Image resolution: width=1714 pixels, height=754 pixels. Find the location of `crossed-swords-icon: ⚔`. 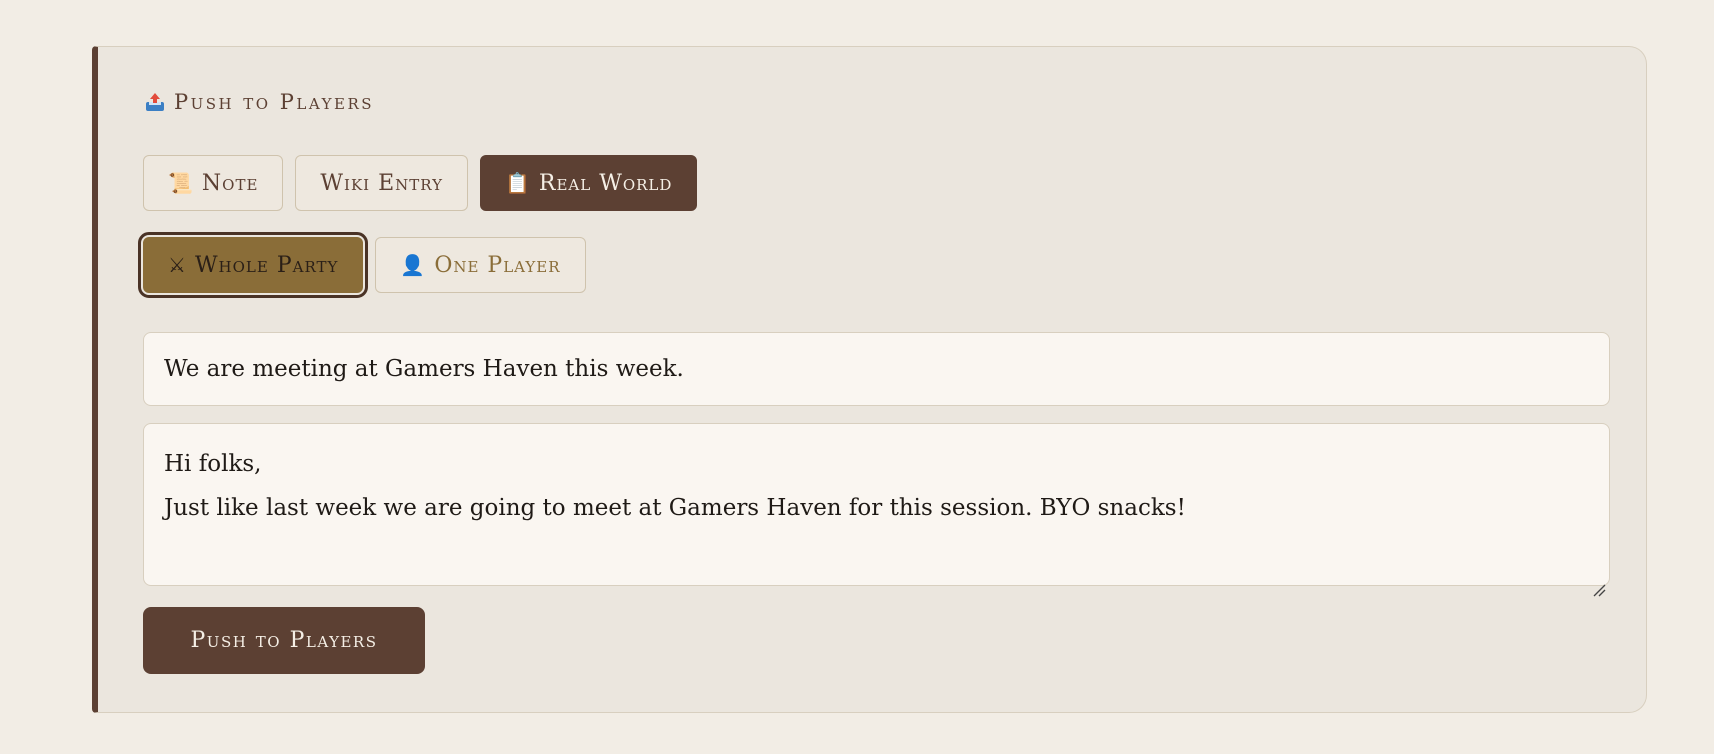

crossed-swords-icon: ⚔ is located at coordinates (177, 265).